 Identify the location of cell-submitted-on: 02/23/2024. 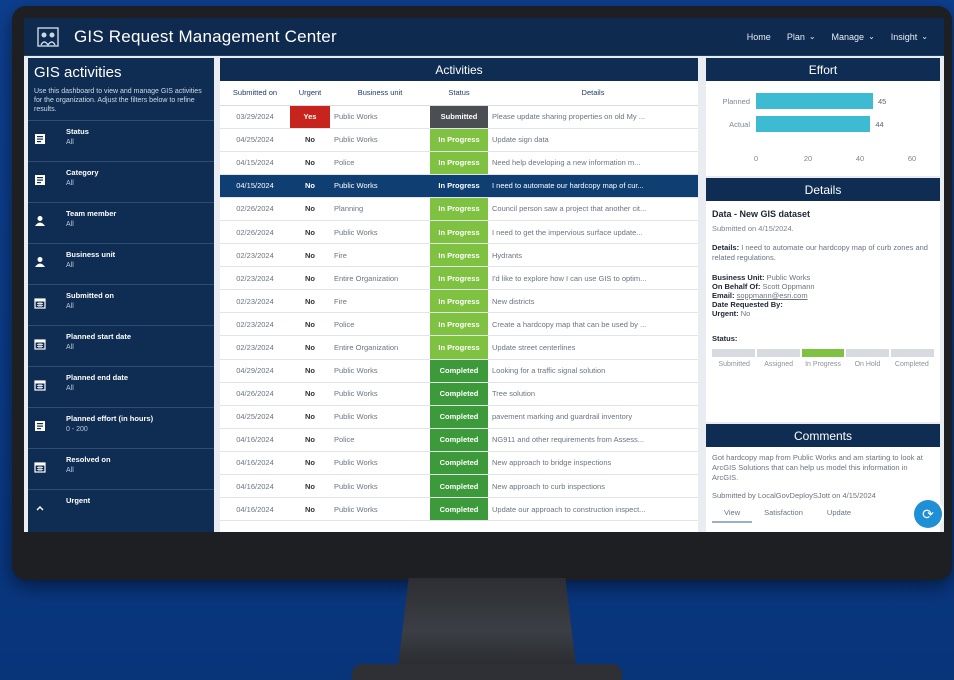
(255, 347).